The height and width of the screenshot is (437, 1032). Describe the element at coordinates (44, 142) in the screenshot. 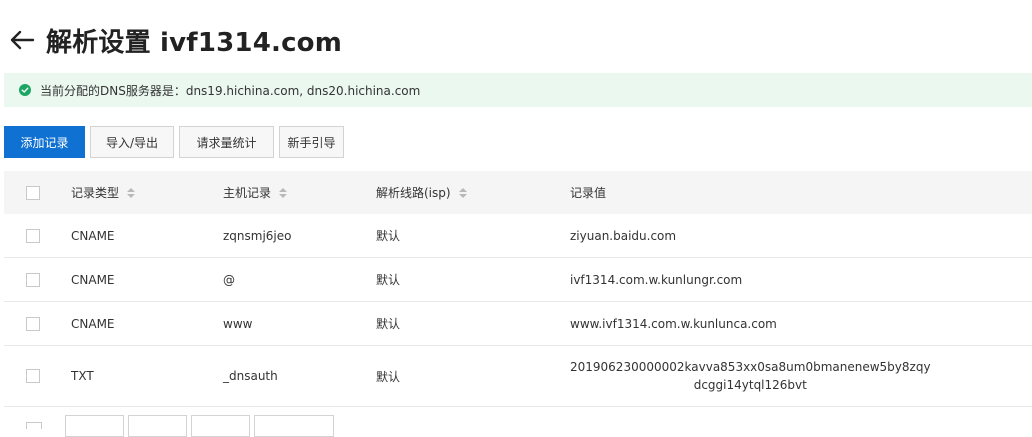

I see `add-record-button: 添加记录` at that location.